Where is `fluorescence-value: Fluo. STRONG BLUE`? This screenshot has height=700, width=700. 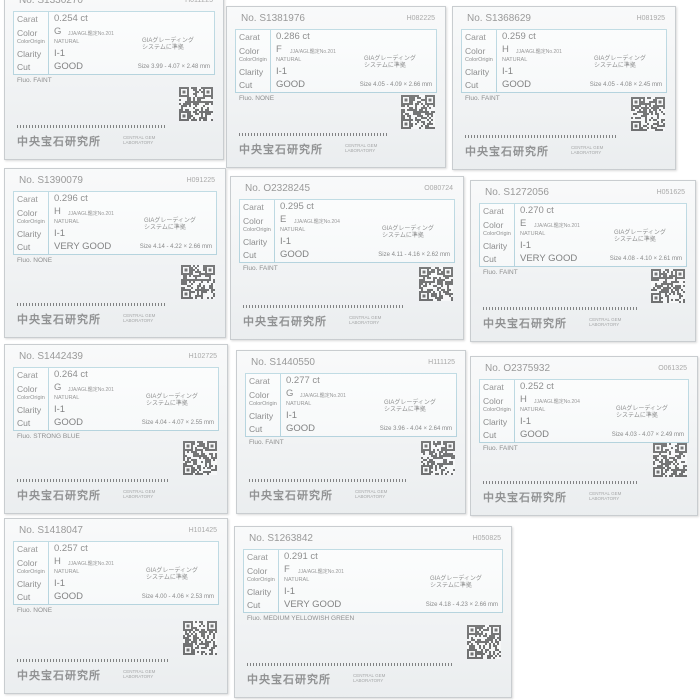 fluorescence-value: Fluo. STRONG BLUE is located at coordinates (48, 436).